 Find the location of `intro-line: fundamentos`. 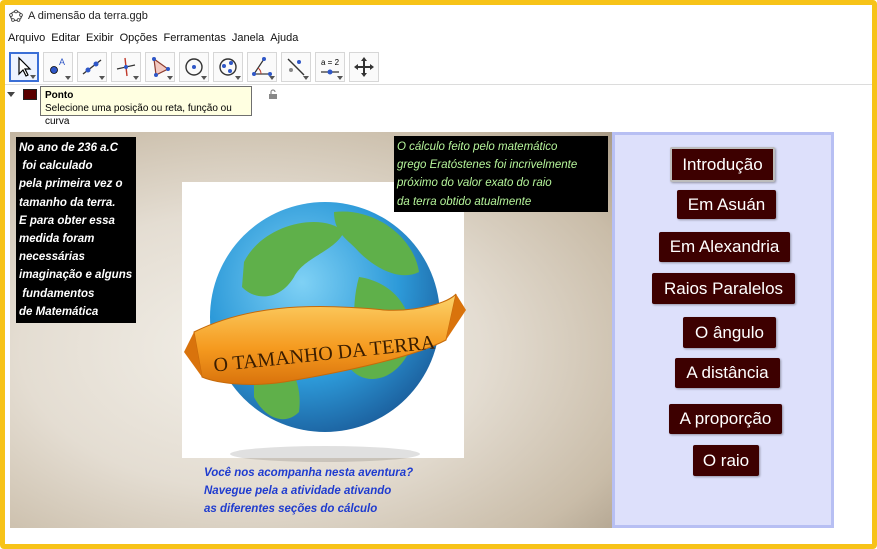

intro-line: fundamentos is located at coordinates (57, 293).